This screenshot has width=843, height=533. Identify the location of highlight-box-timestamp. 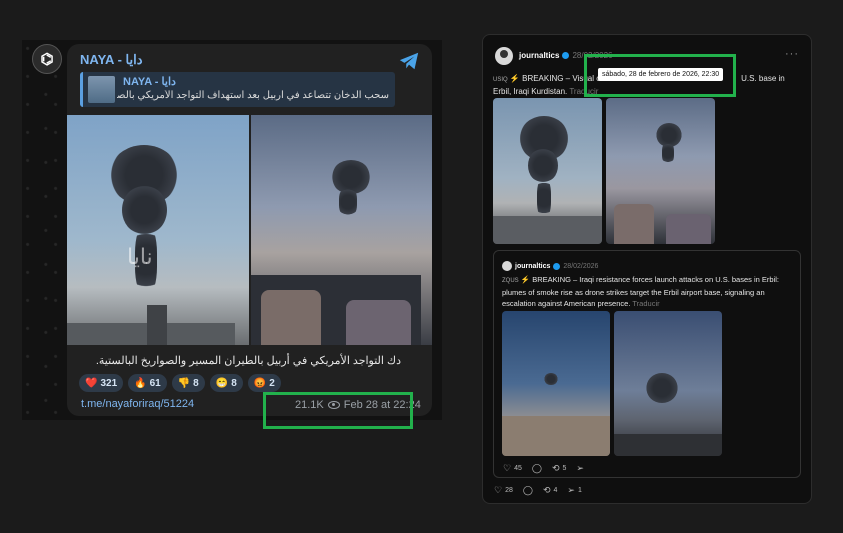
(338, 410).